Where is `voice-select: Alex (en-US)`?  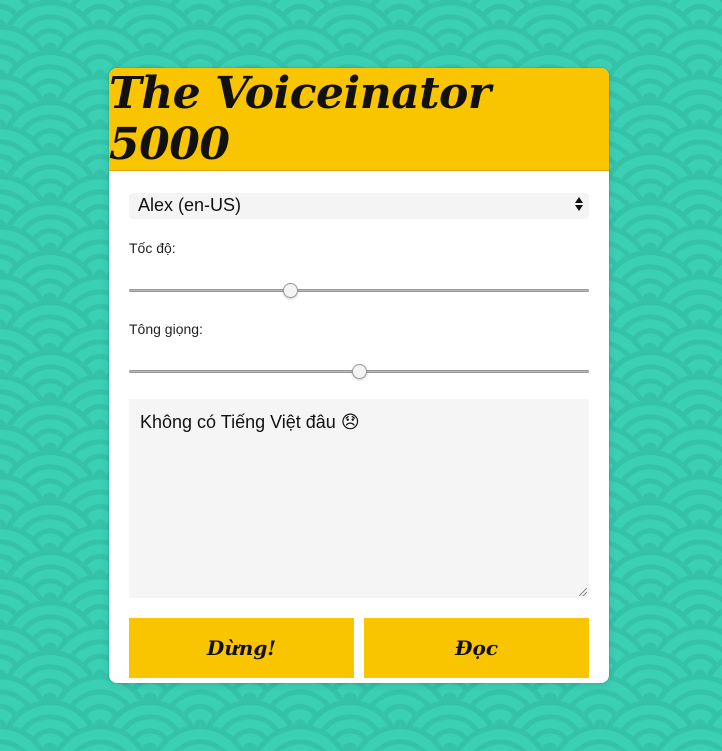 voice-select: Alex (en-US) is located at coordinates (359, 206).